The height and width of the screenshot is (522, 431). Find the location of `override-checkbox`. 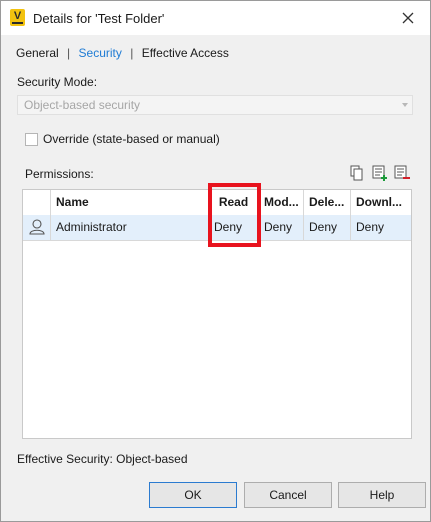

override-checkbox is located at coordinates (31, 139).